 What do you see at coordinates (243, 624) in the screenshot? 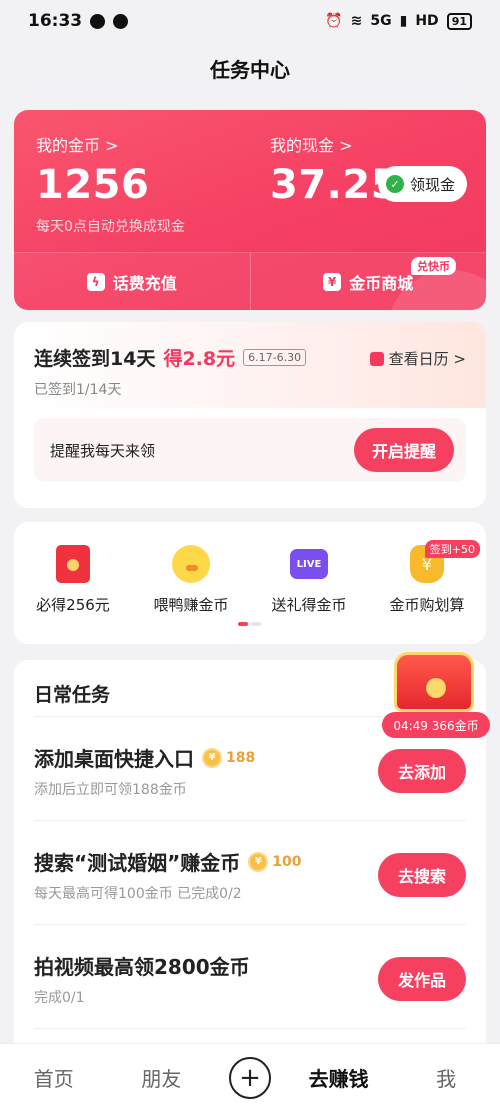
I see `carousel-dot-active` at bounding box center [243, 624].